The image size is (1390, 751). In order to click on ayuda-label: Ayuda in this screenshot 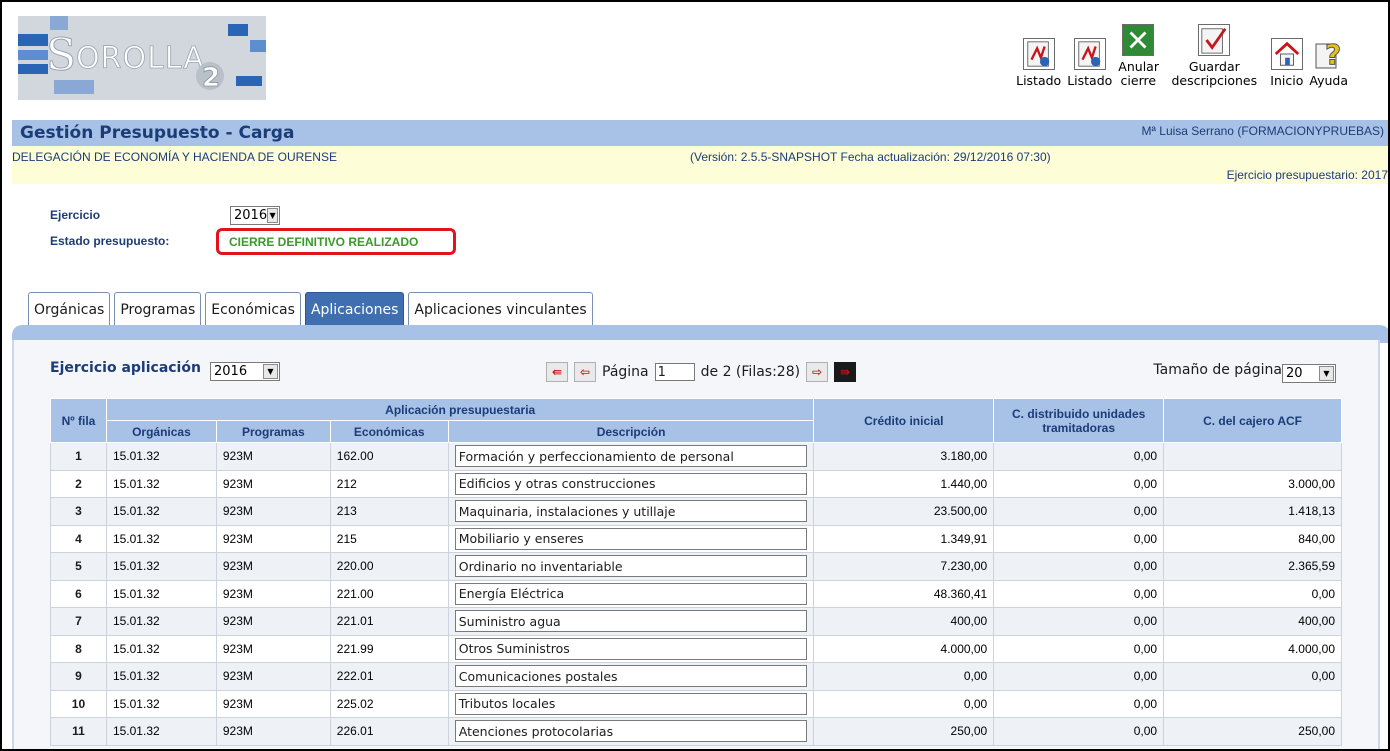, I will do `click(1328, 80)`.